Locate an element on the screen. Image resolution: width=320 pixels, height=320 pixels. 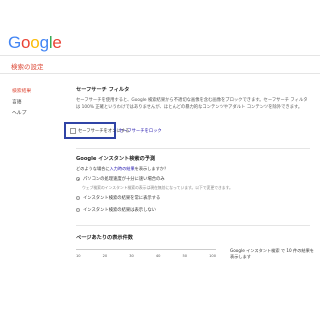
instant-option-2: インスタント検索の結果を常に表示する is located at coordinates (118, 198).